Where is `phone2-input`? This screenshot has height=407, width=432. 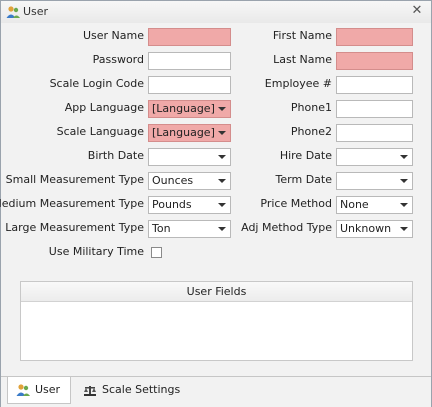
phone2-input is located at coordinates (374, 133).